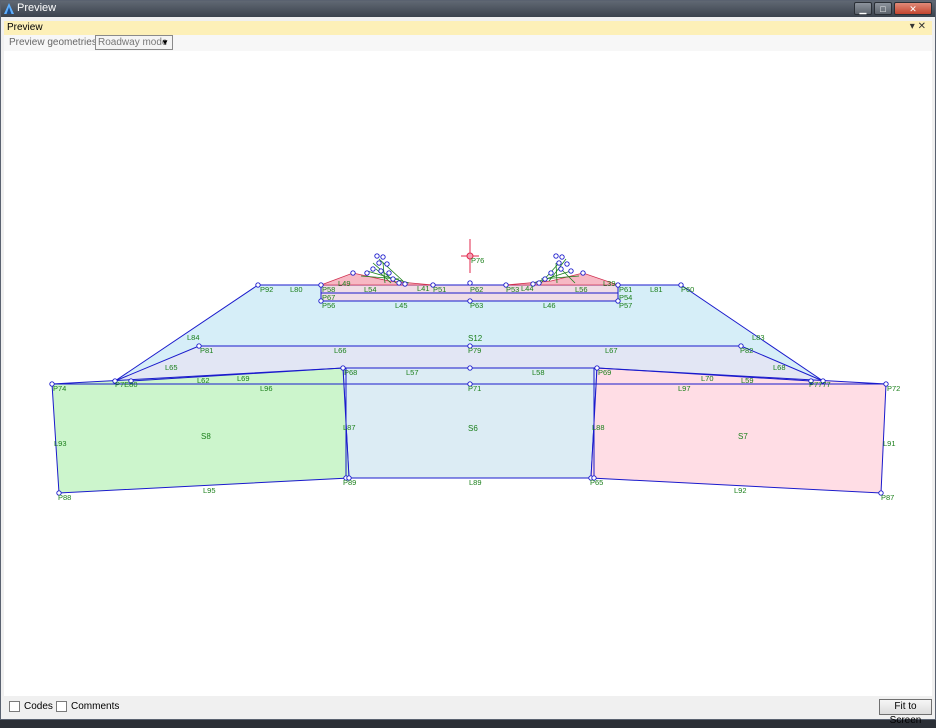  Describe the element at coordinates (596, 482) in the screenshot. I see `point-label: P65` at that location.